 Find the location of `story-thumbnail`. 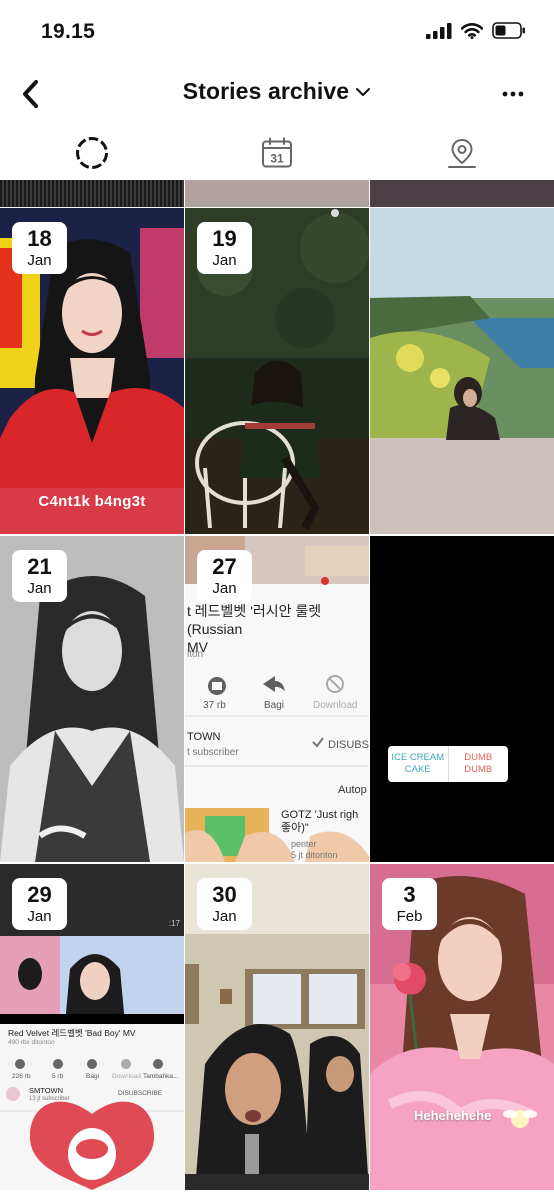

story-thumbnail is located at coordinates (462, 371).